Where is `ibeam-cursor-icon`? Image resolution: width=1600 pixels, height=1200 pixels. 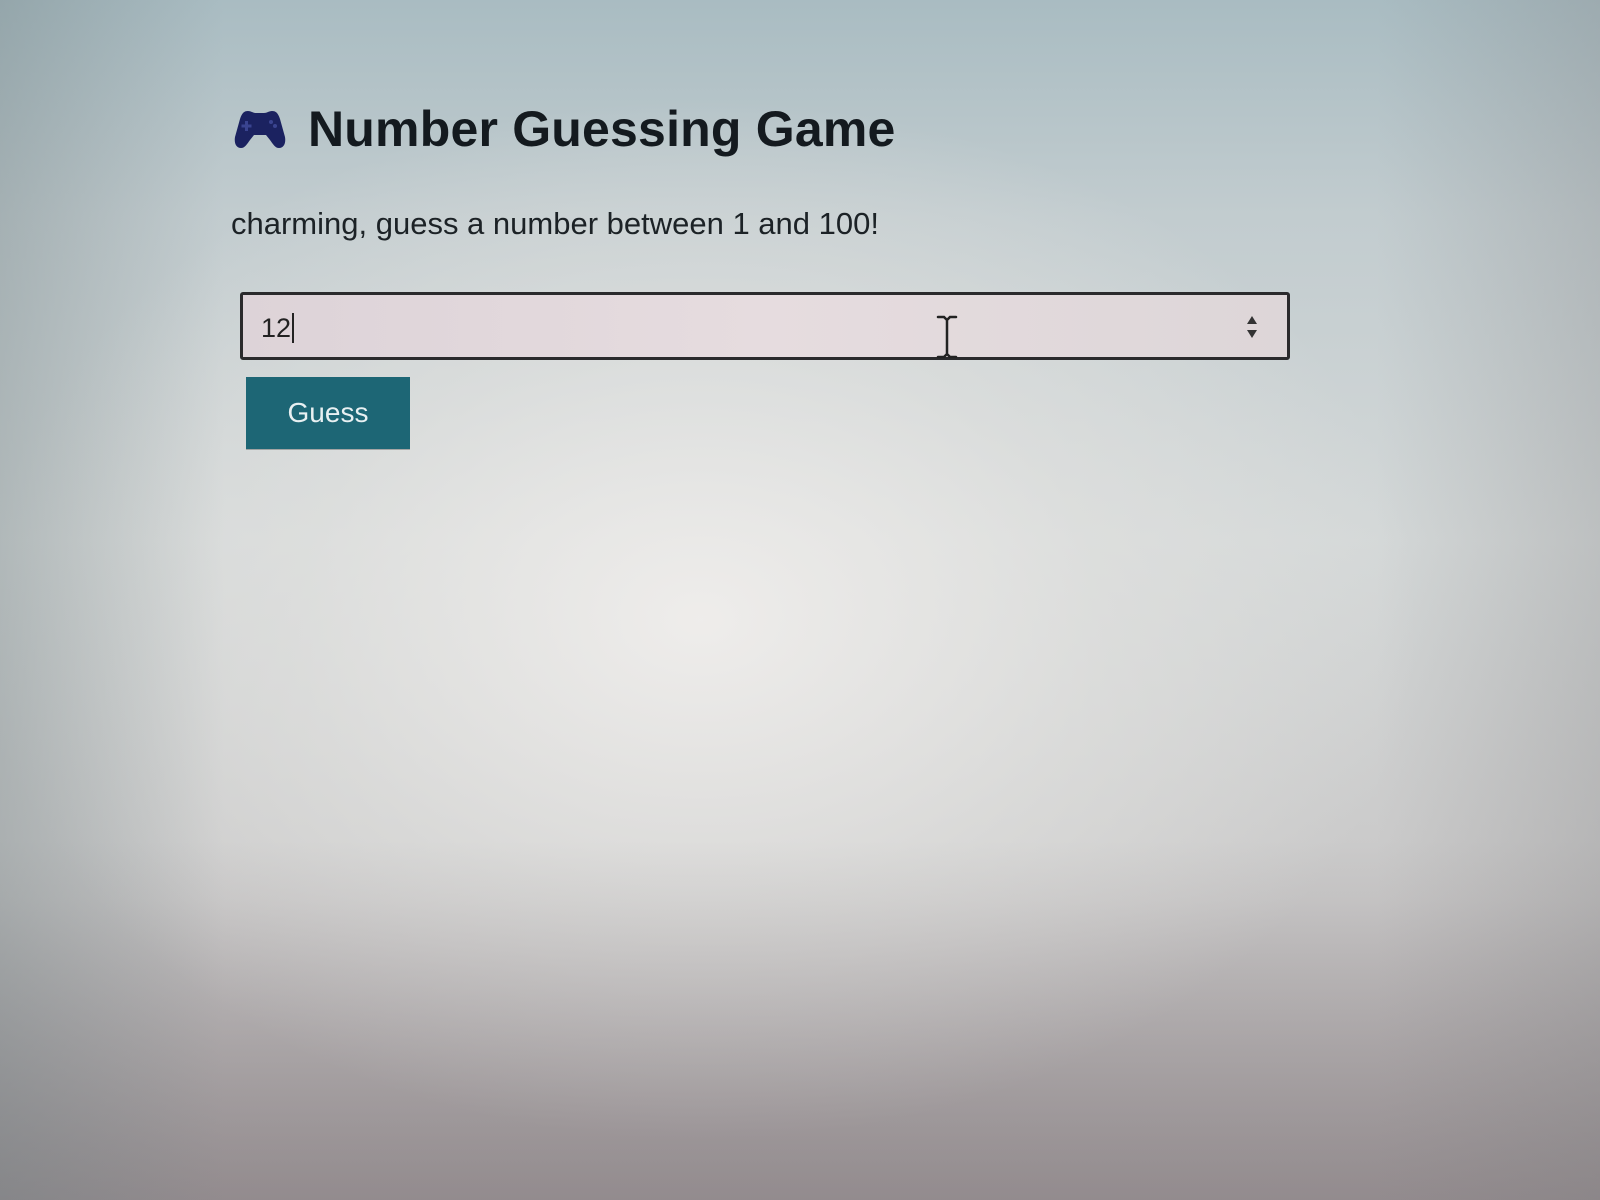
ibeam-cursor-icon is located at coordinates (947, 337).